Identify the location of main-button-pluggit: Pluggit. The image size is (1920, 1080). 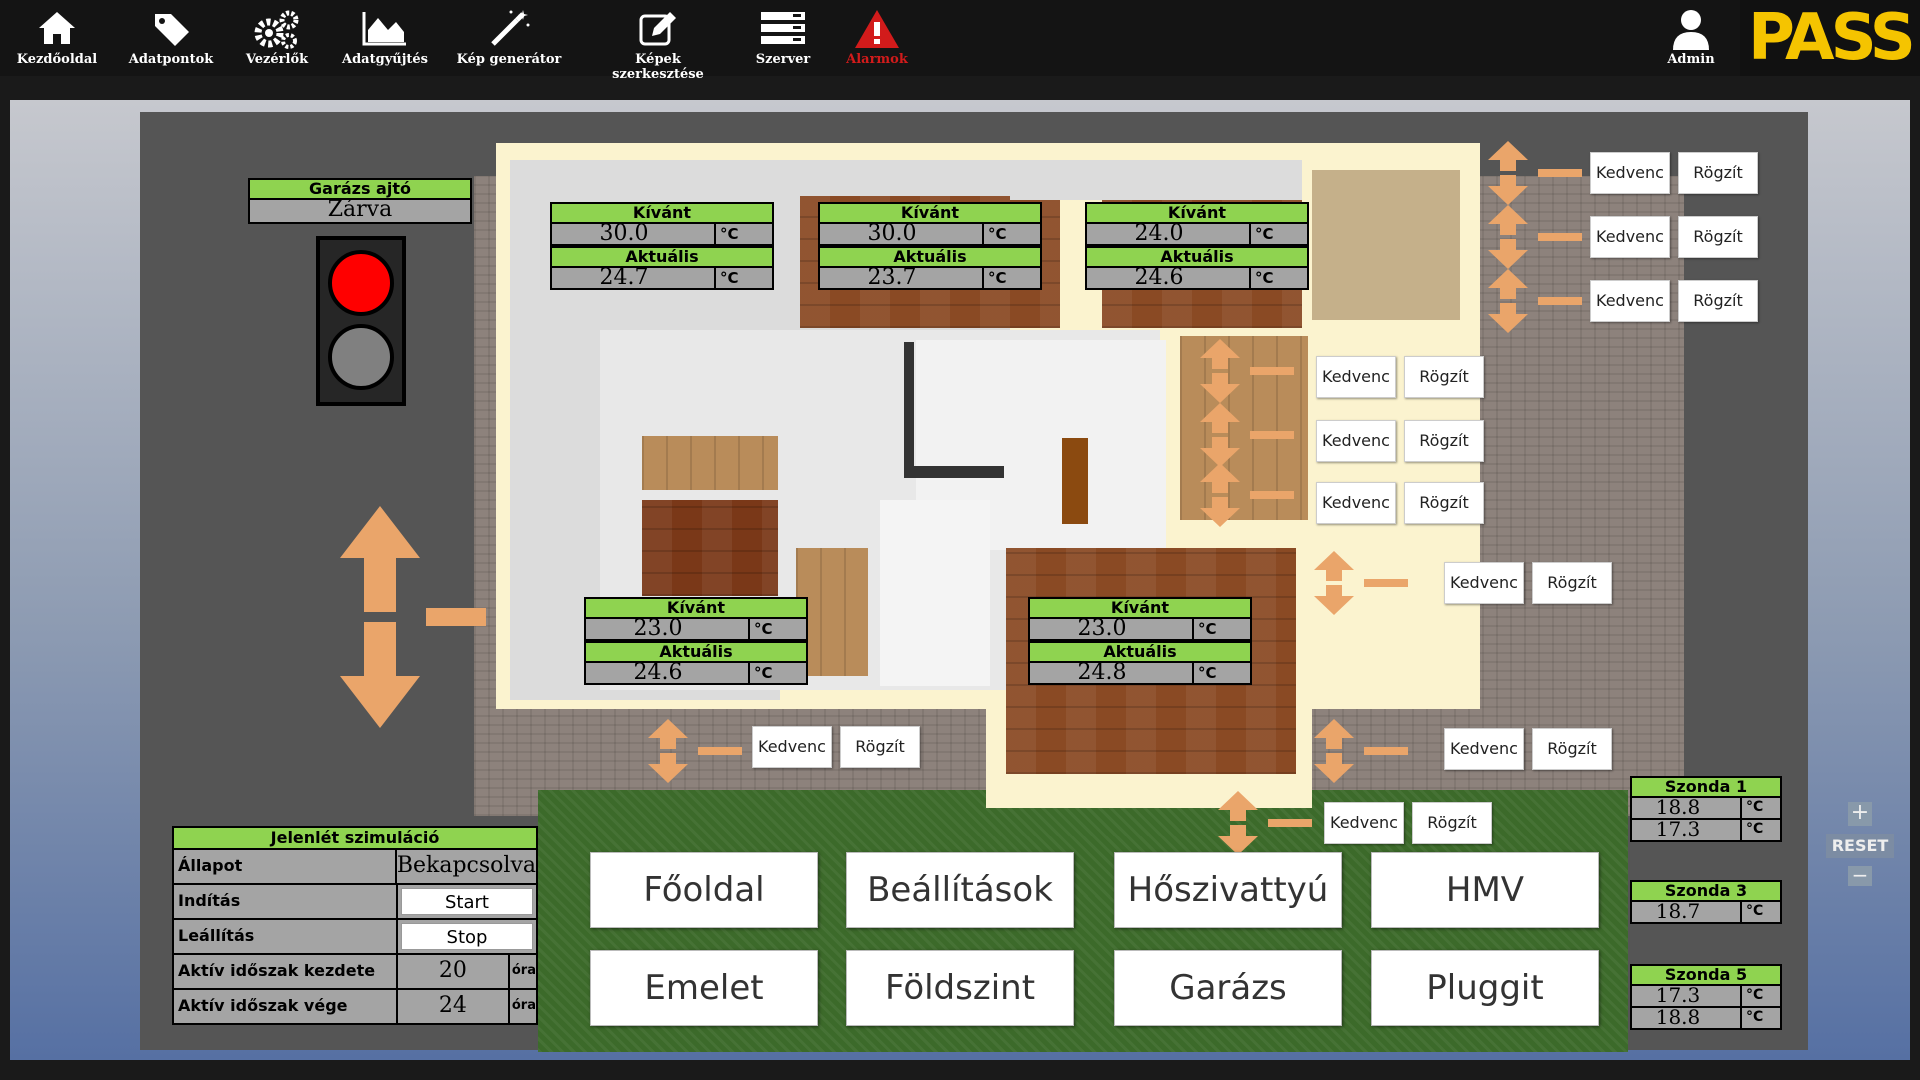
(1485, 988).